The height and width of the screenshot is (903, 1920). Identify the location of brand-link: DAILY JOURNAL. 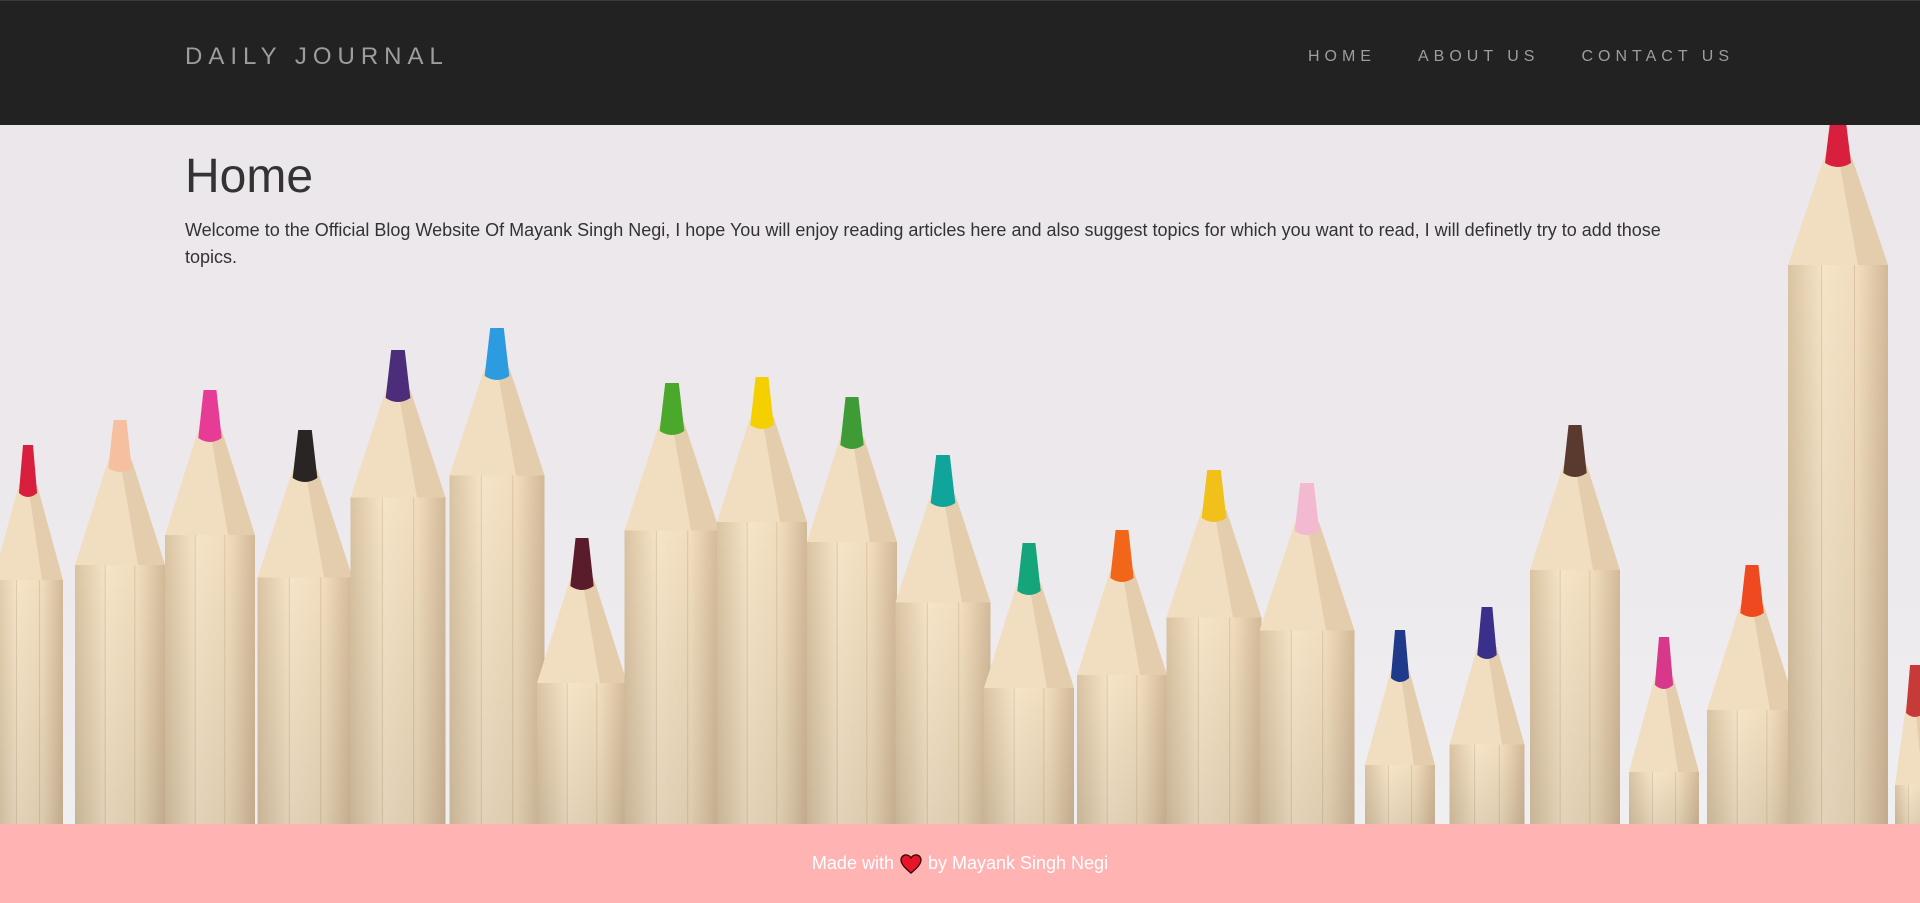
(317, 57).